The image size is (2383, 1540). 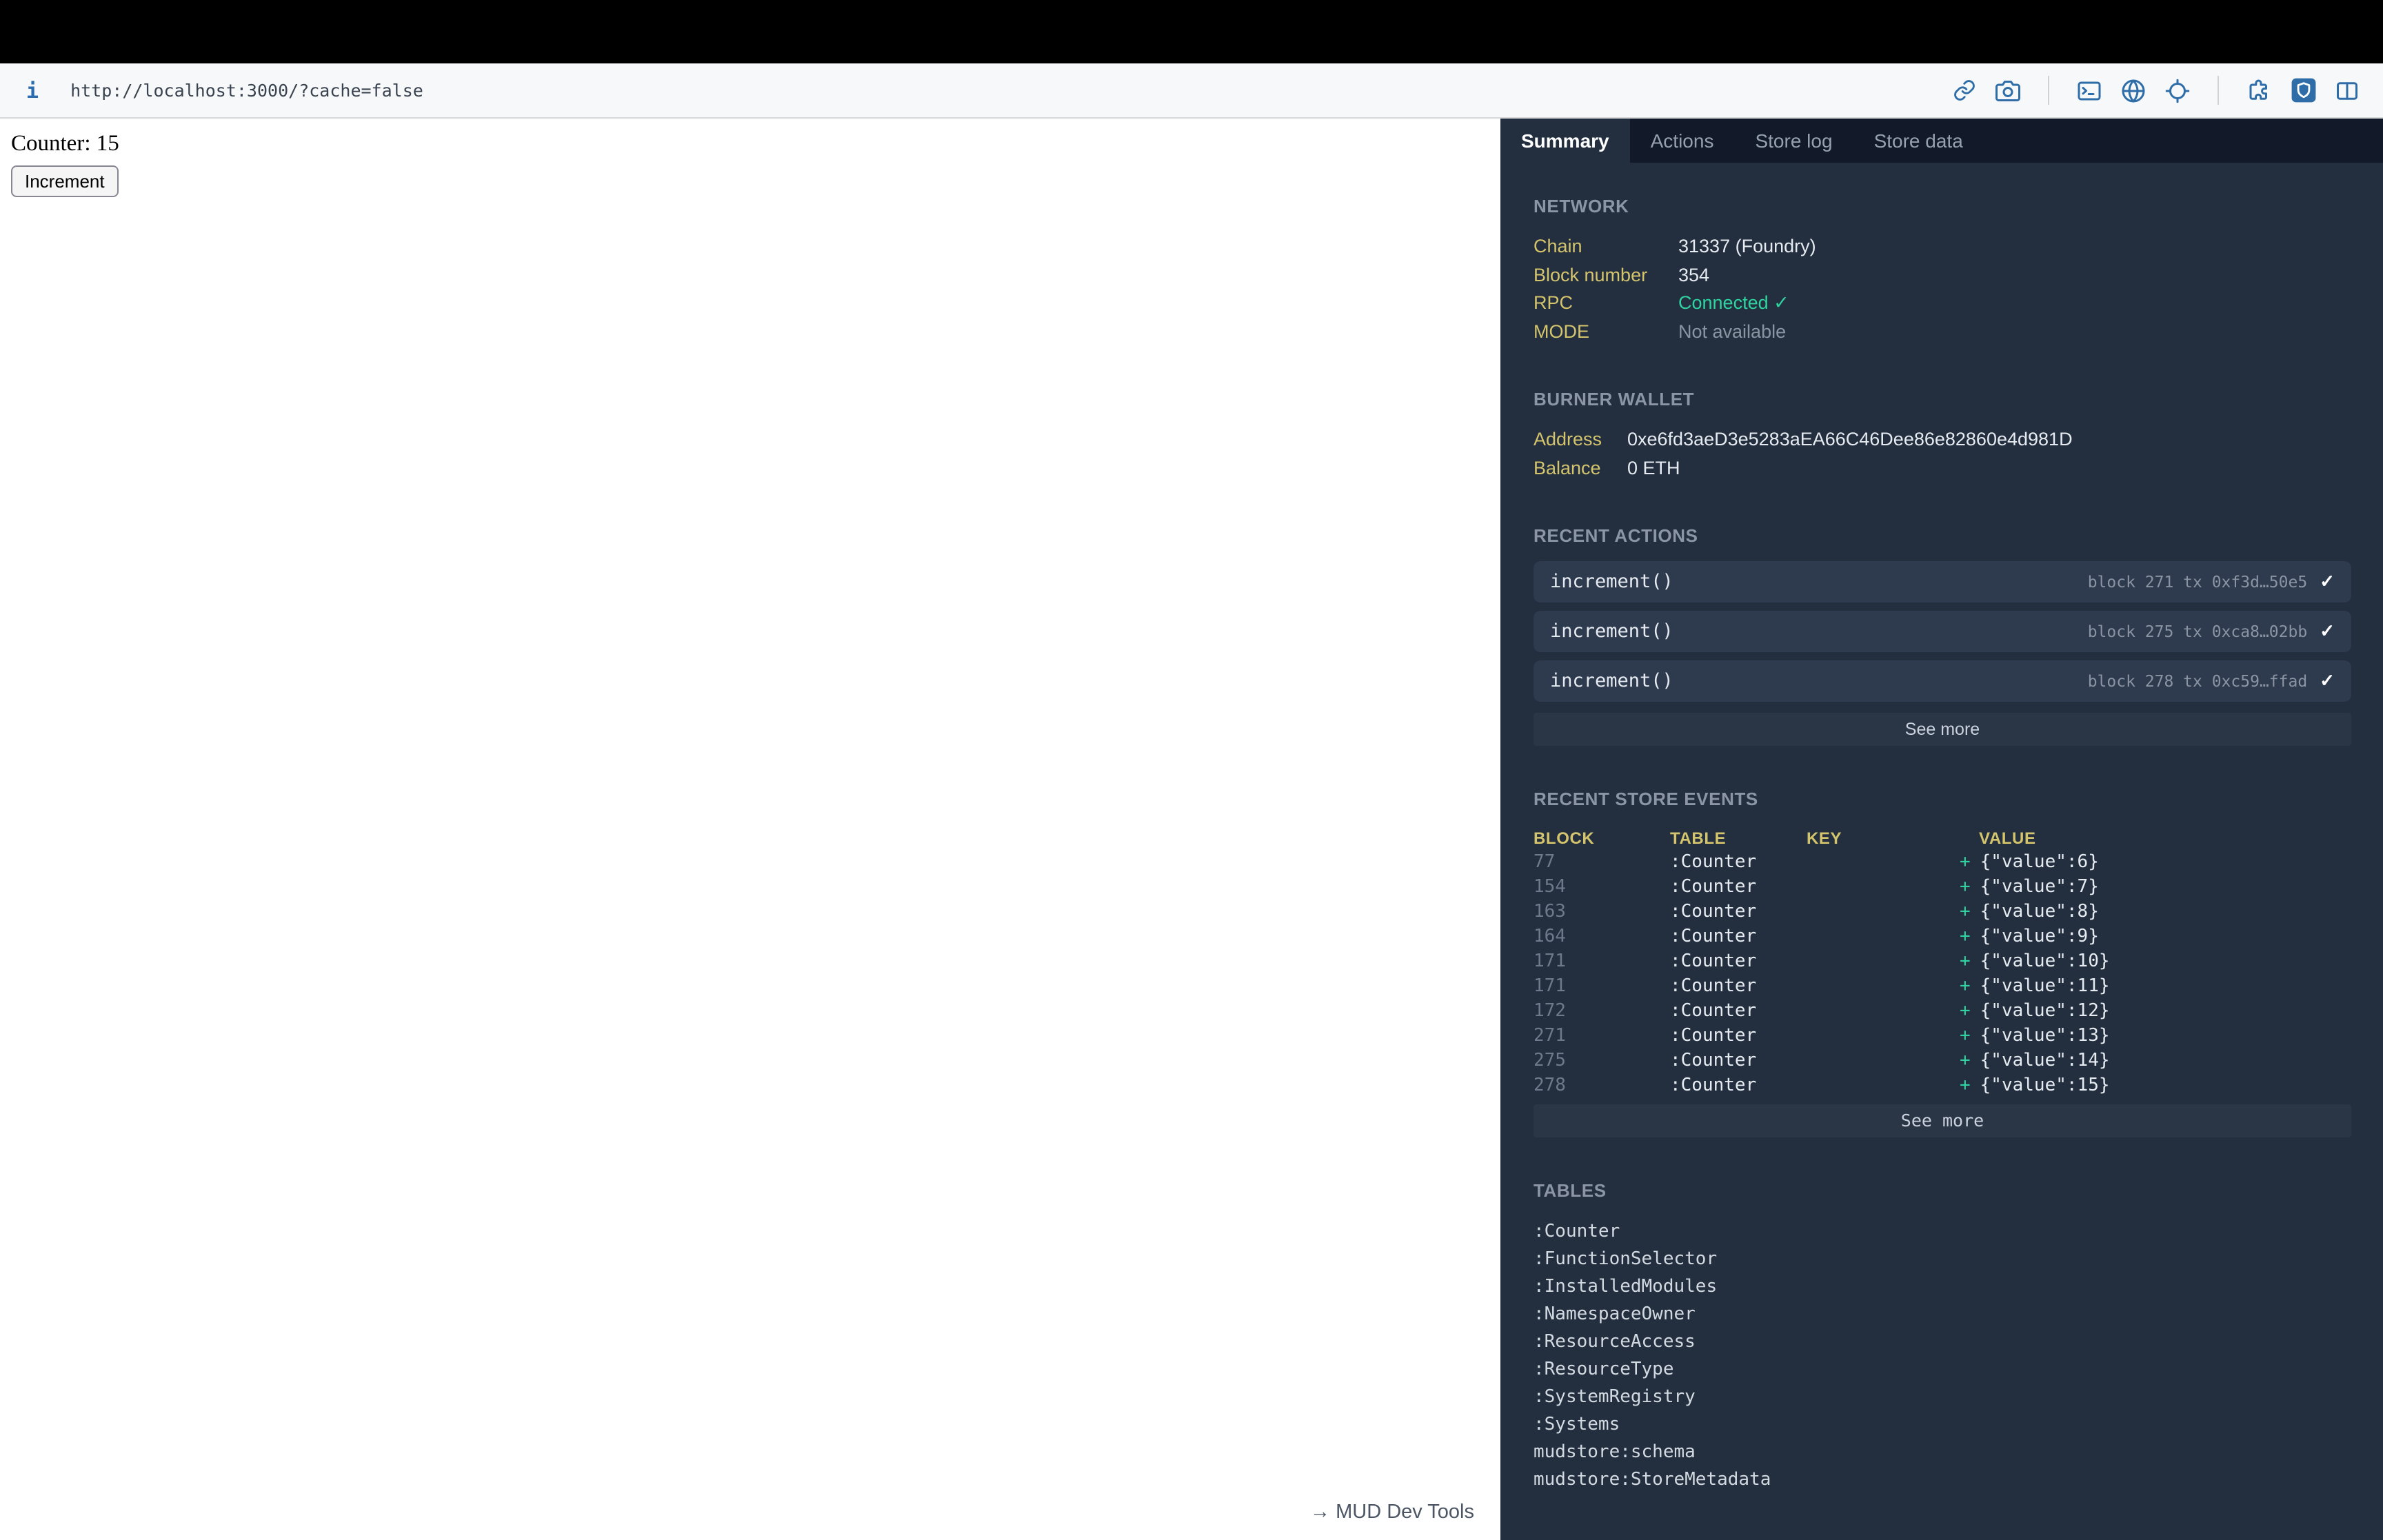 What do you see at coordinates (2045, 1036) in the screenshot?
I see `event-value-json: {"value":13}` at bounding box center [2045, 1036].